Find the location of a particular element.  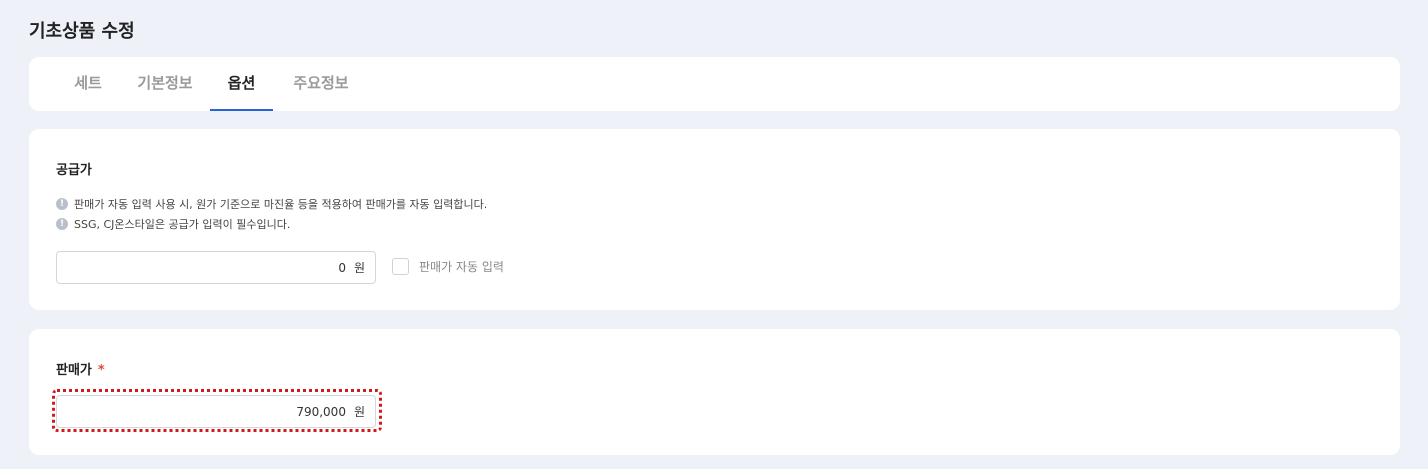

notice-required: ! SSG, CJ온스타일은 공급가 입력이 필수입니다. is located at coordinates (173, 224).